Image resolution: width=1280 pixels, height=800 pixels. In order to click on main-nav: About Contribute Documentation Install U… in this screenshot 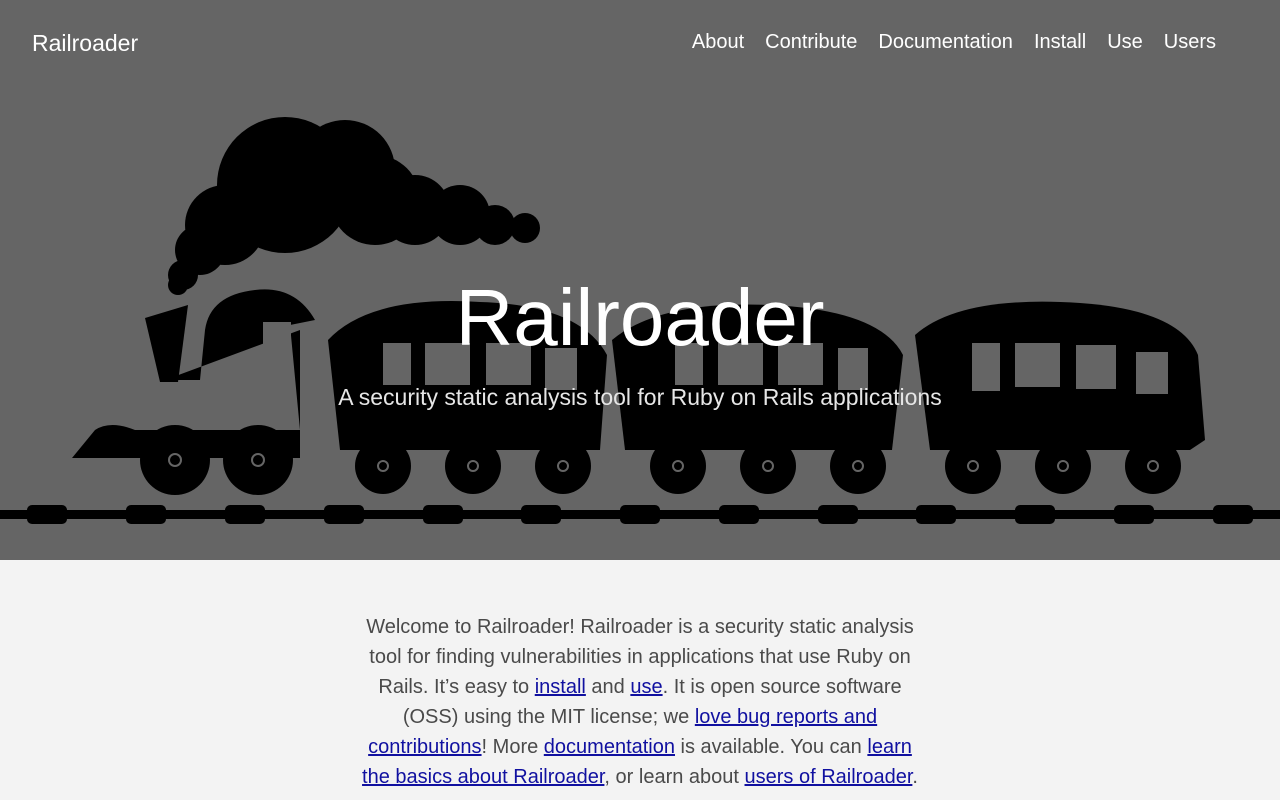, I will do `click(954, 42)`.